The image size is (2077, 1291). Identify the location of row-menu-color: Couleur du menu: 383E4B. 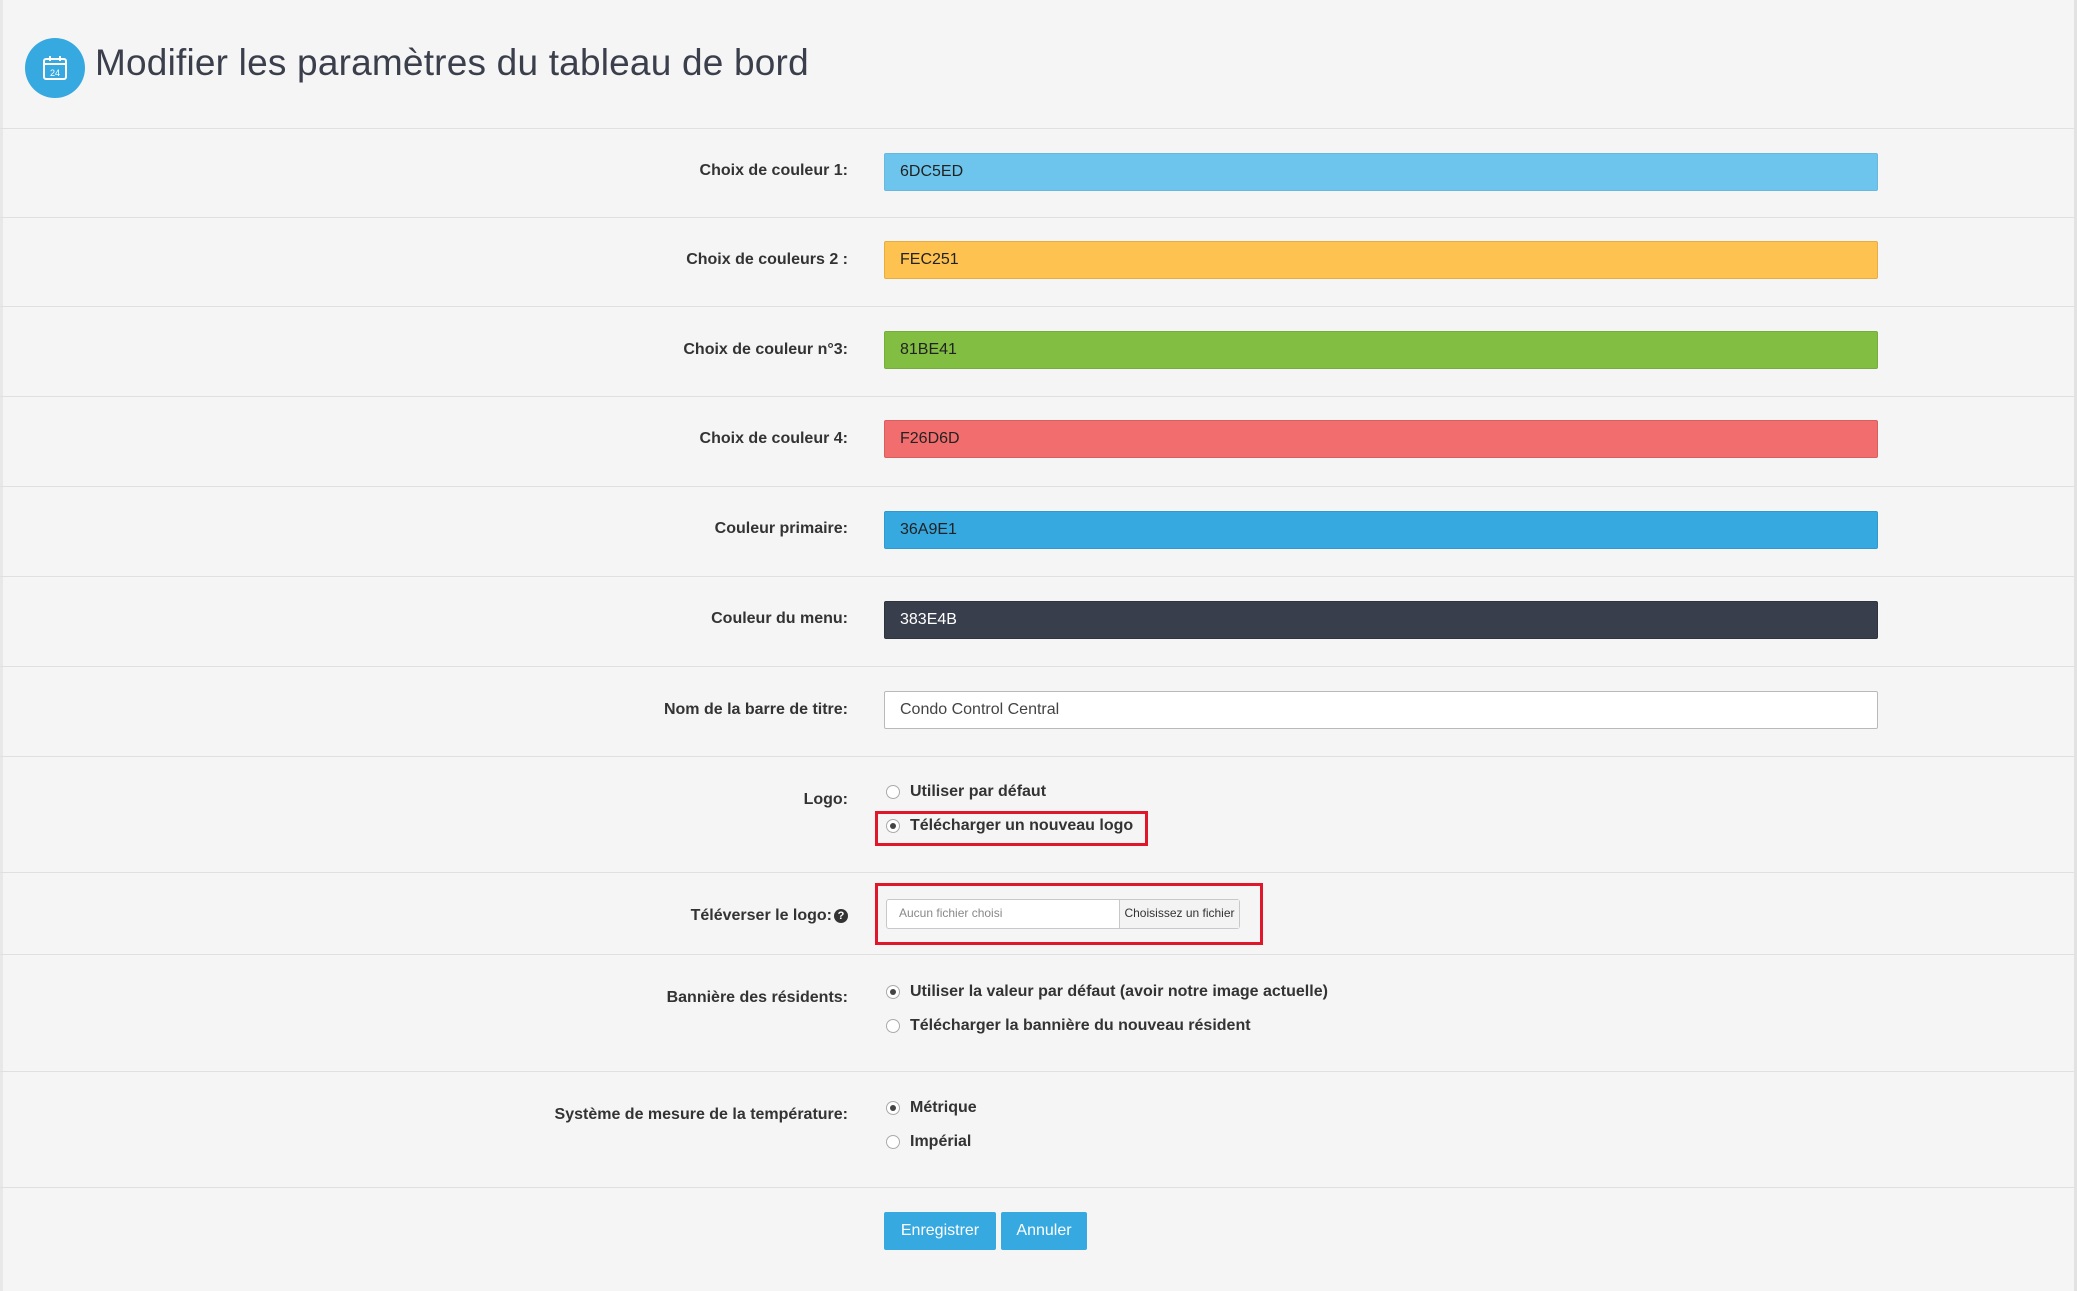
(1037, 622).